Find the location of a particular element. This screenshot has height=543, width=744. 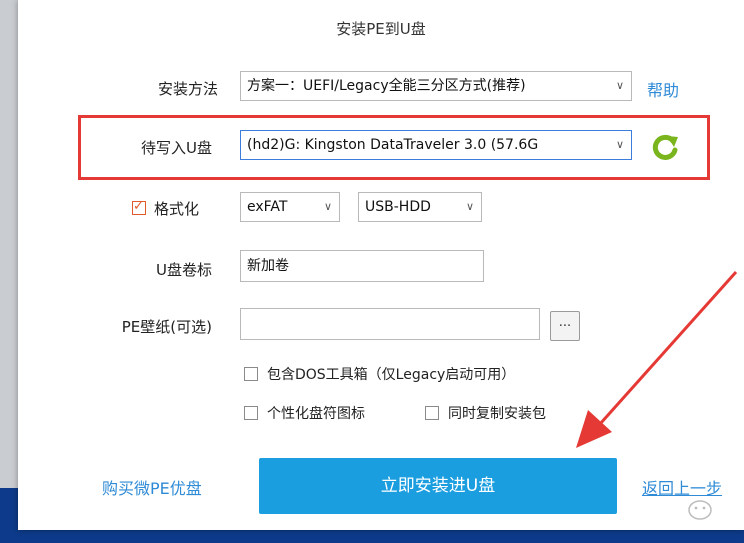

install-method-value: 方案一：UEFI/Legacy全能三分区方式(推荐) is located at coordinates (386, 86).